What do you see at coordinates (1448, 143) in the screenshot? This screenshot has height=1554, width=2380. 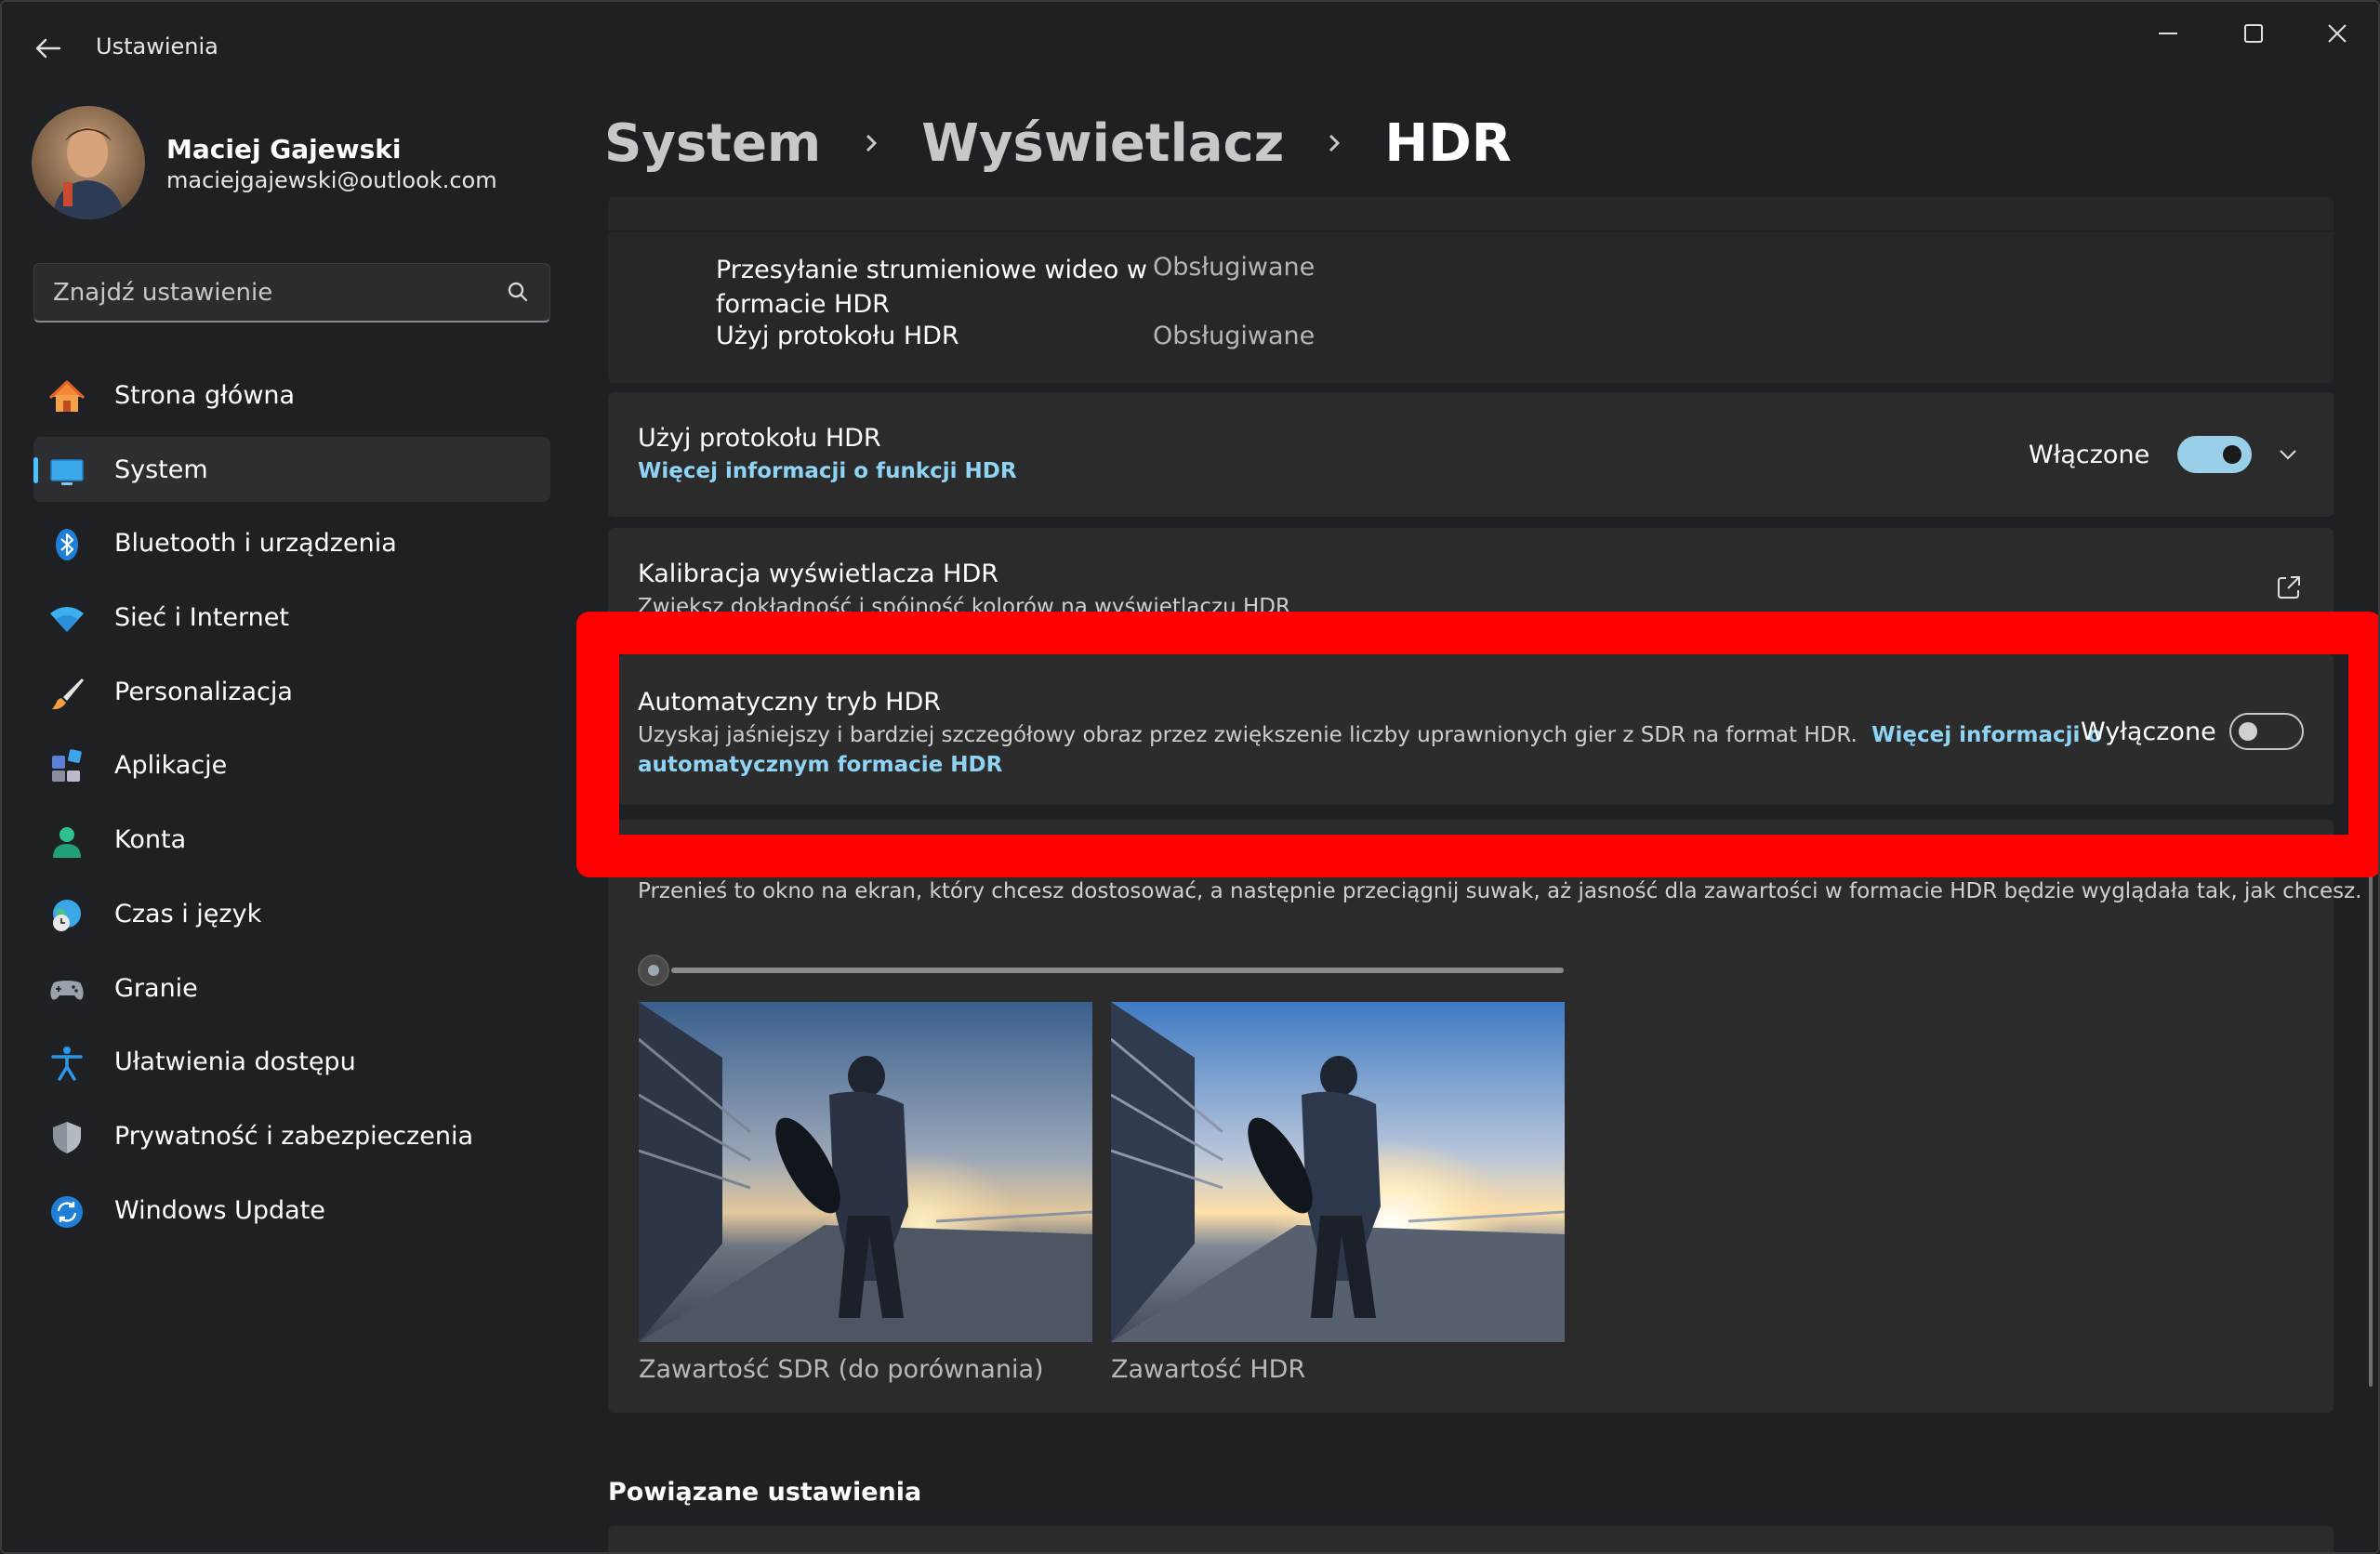 I see `breadcrumb-current: HDR` at bounding box center [1448, 143].